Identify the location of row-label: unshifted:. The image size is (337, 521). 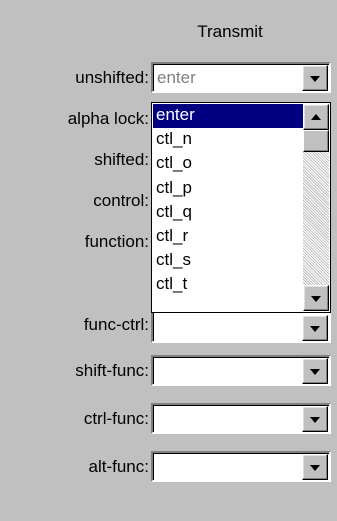
(112, 77).